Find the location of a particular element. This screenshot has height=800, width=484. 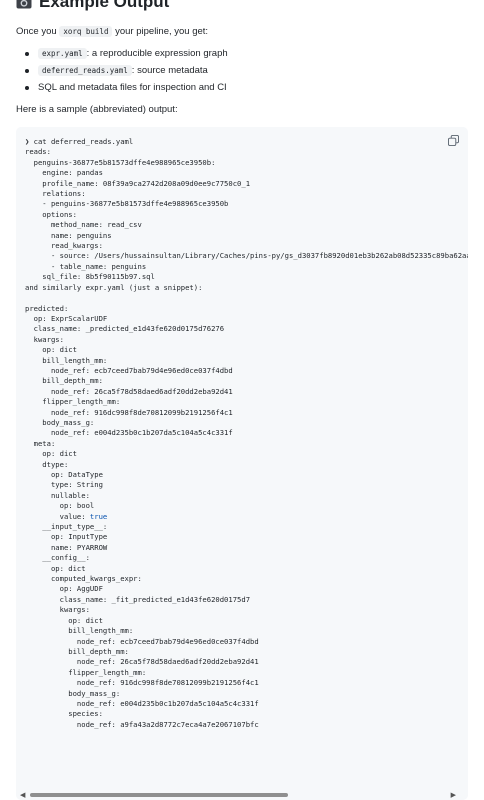

code-line: name: penguins is located at coordinates (68, 235).